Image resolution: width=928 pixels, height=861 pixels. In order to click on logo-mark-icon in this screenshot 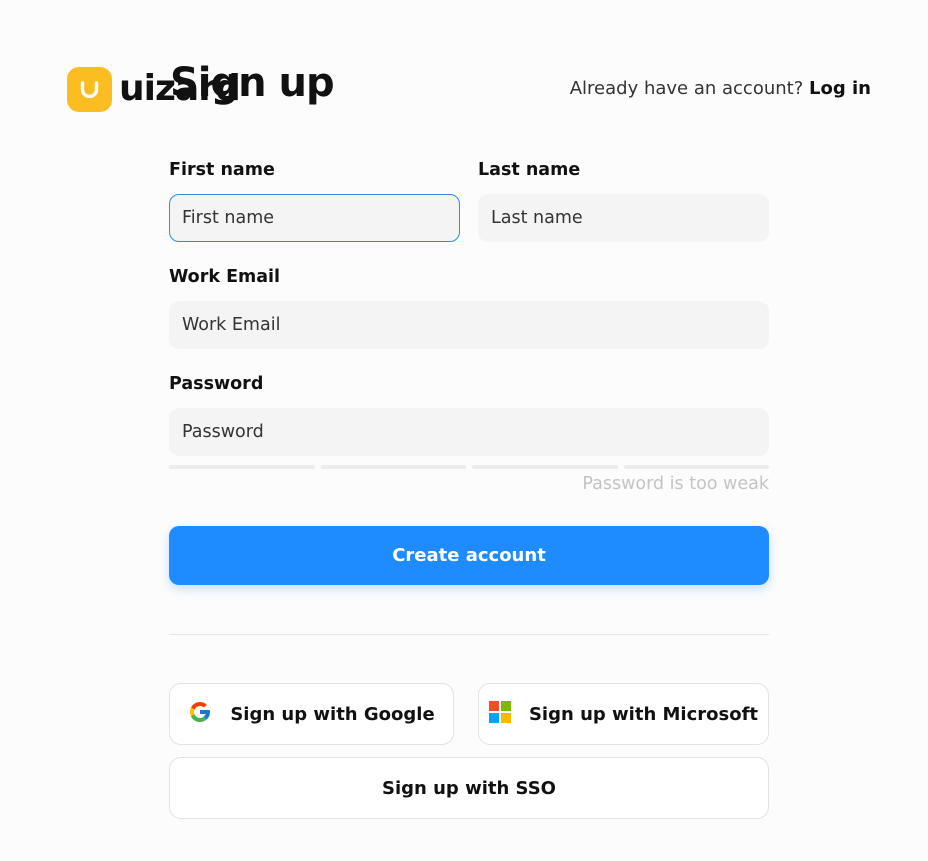, I will do `click(89, 89)`.